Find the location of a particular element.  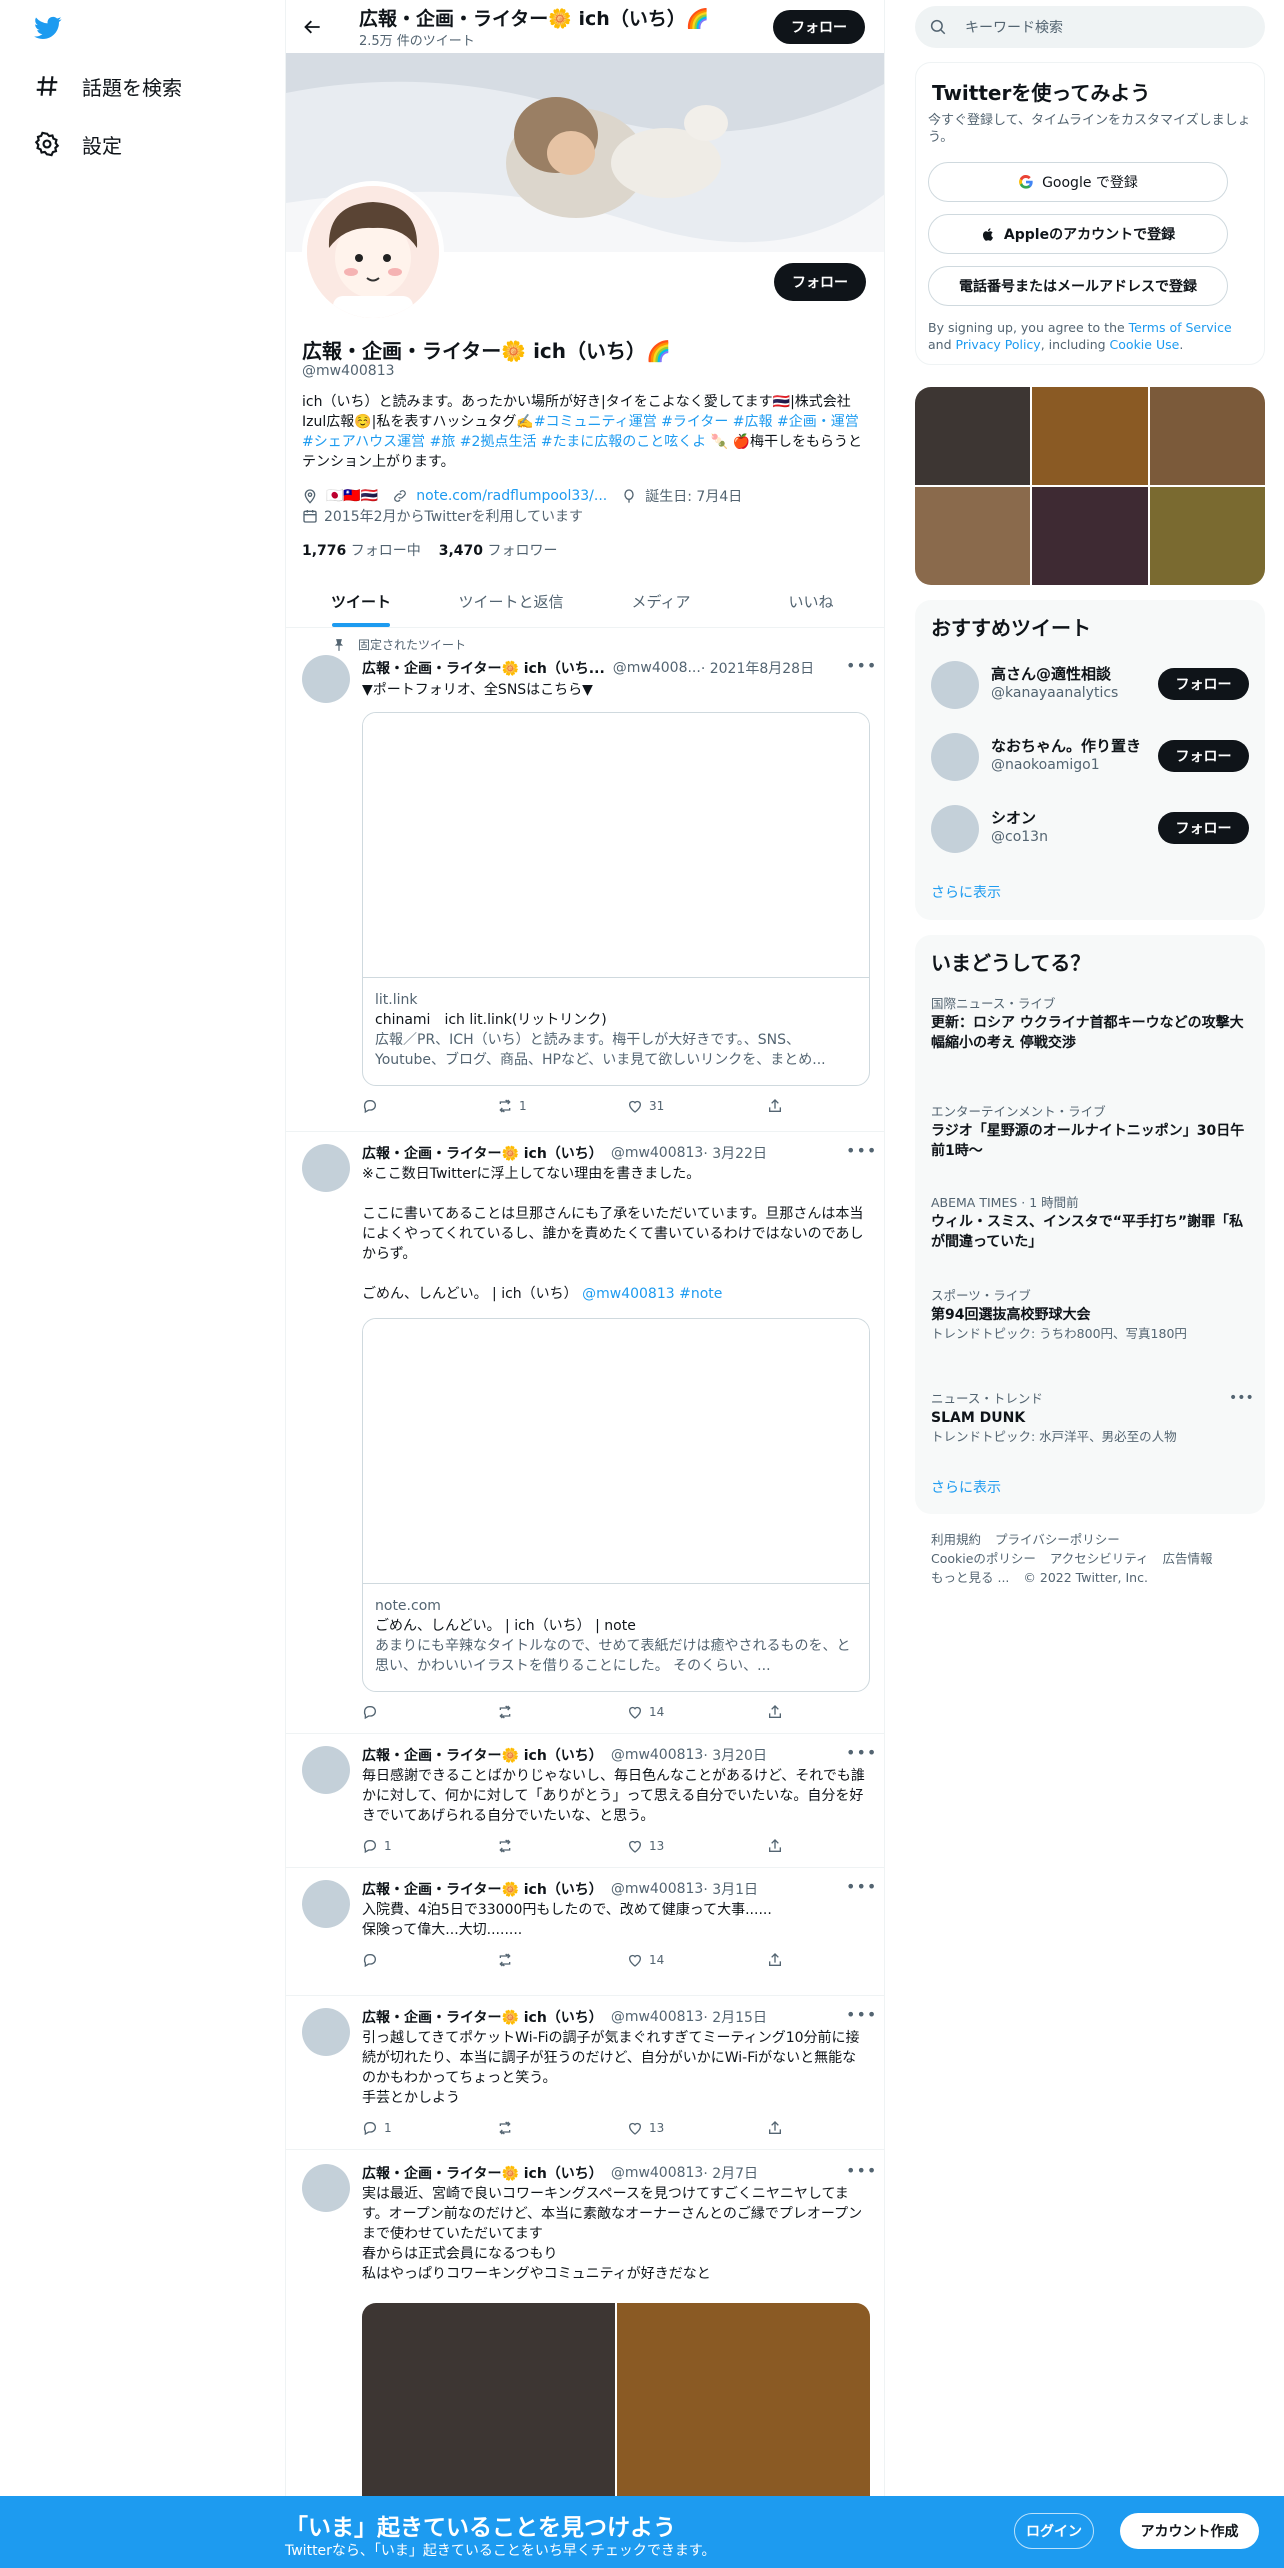

back-button is located at coordinates (313, 27).